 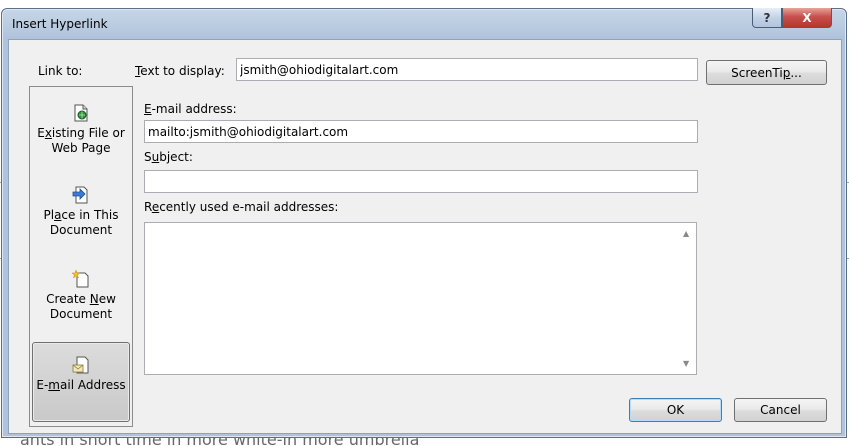 I want to click on email-address-icon, so click(x=80, y=365).